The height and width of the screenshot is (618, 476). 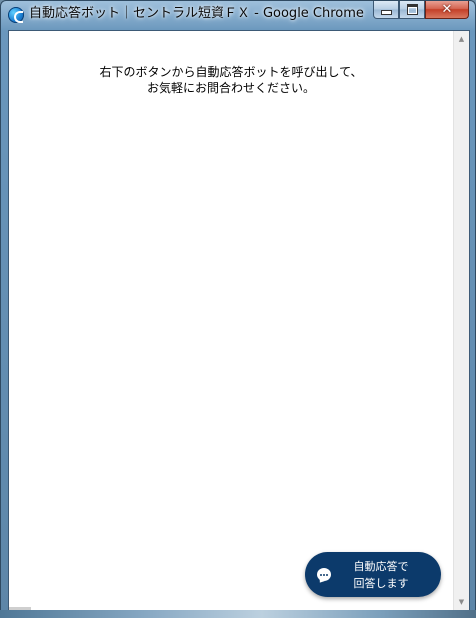 I want to click on maximize-icon, so click(x=412, y=9).